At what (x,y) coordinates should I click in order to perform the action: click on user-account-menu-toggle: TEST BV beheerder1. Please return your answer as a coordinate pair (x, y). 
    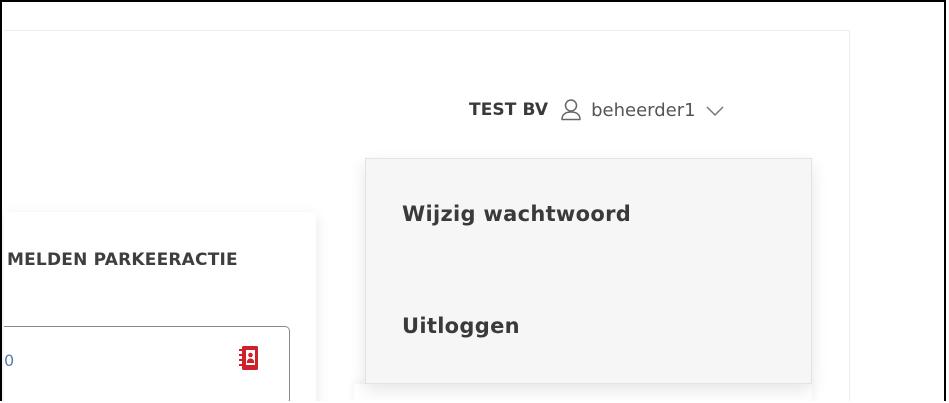
    Looking at the image, I should click on (597, 110).